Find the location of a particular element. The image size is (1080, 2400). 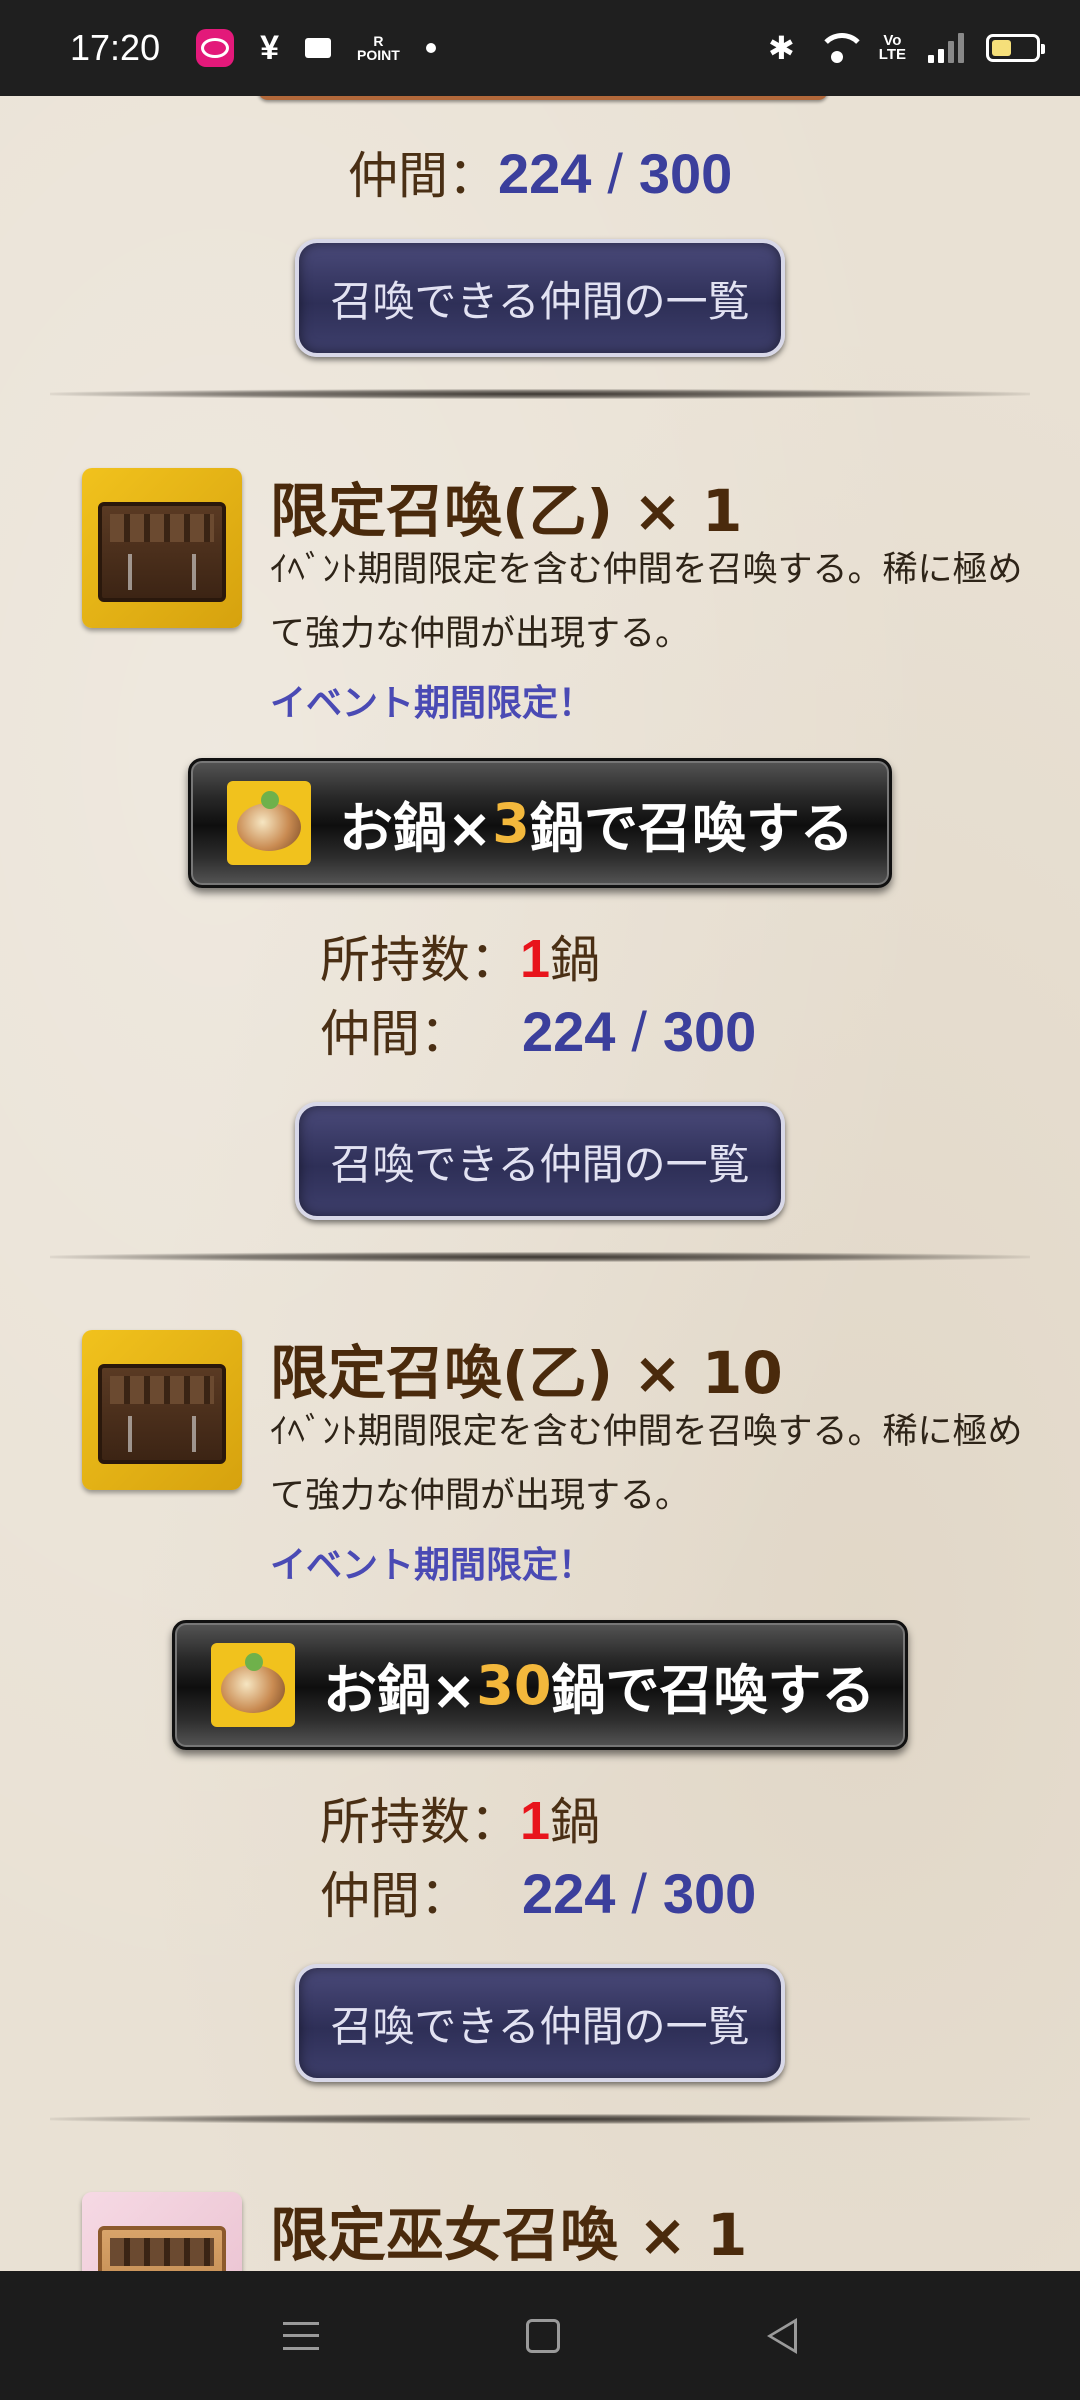

clock: 17:20 is located at coordinates (115, 47).